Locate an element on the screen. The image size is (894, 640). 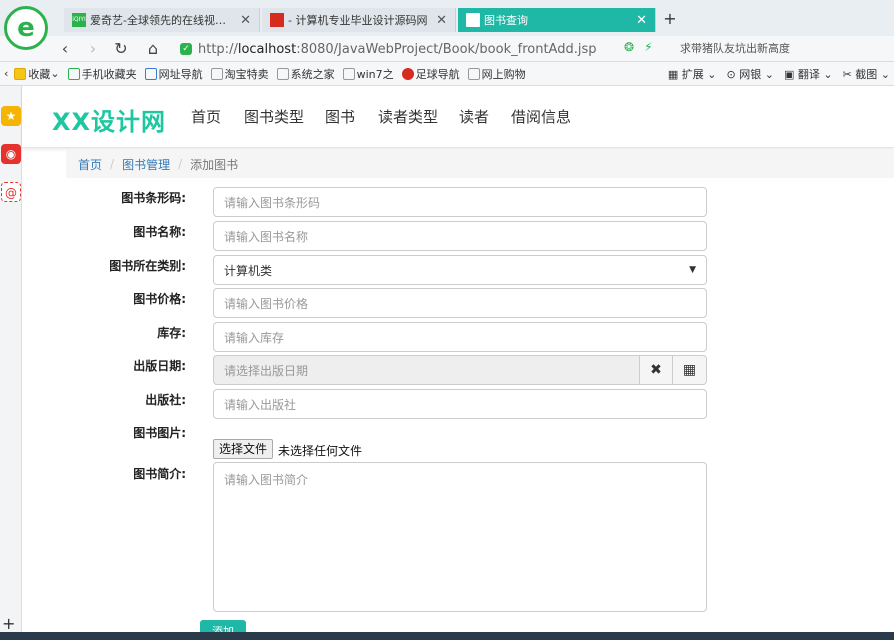
intro-textarea: 请输入图书简介 is located at coordinates (460, 537).